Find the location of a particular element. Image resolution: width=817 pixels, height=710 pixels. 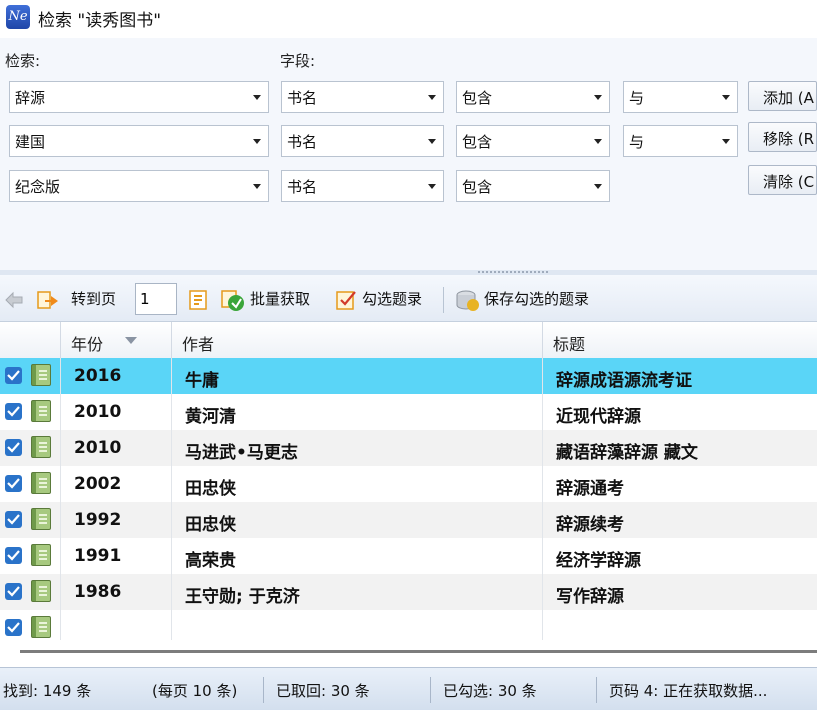

batch-fetch-button: 批量获取 is located at coordinates (280, 298).